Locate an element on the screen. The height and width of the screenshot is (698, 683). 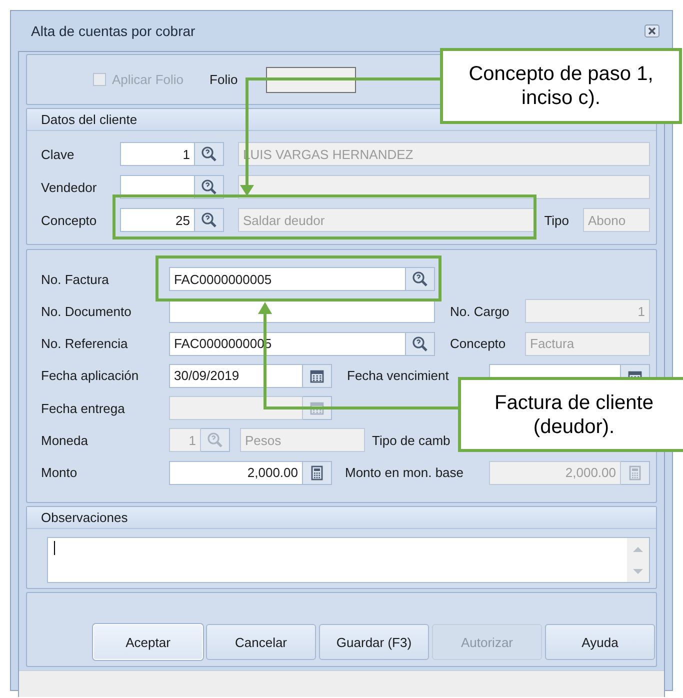
field-label: Monto is located at coordinates (59, 472).